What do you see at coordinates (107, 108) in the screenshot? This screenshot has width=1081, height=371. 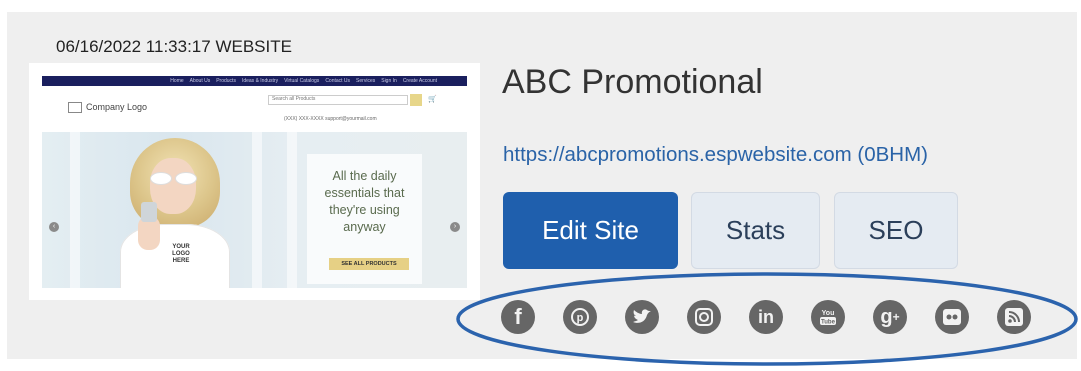 I see `thumbnail-company-logo: Company Logo` at bounding box center [107, 108].